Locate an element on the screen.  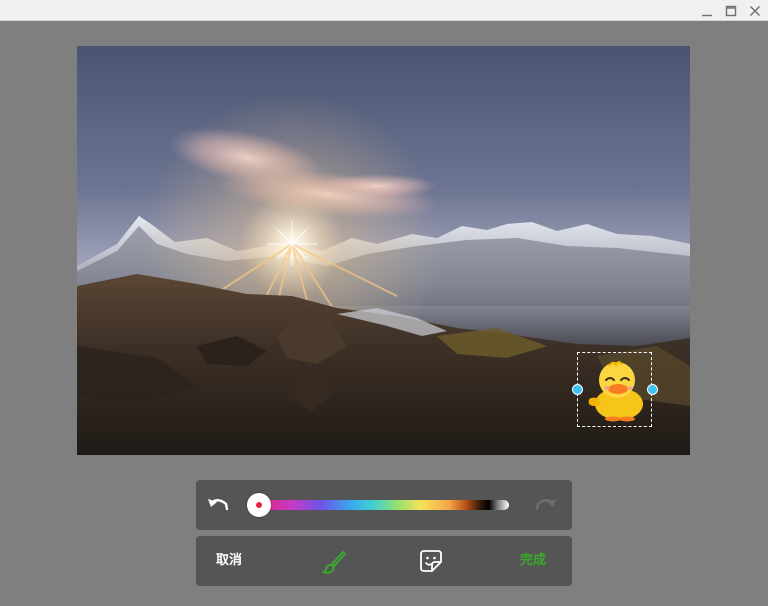
duck-sticker-icon is located at coordinates (615, 390).